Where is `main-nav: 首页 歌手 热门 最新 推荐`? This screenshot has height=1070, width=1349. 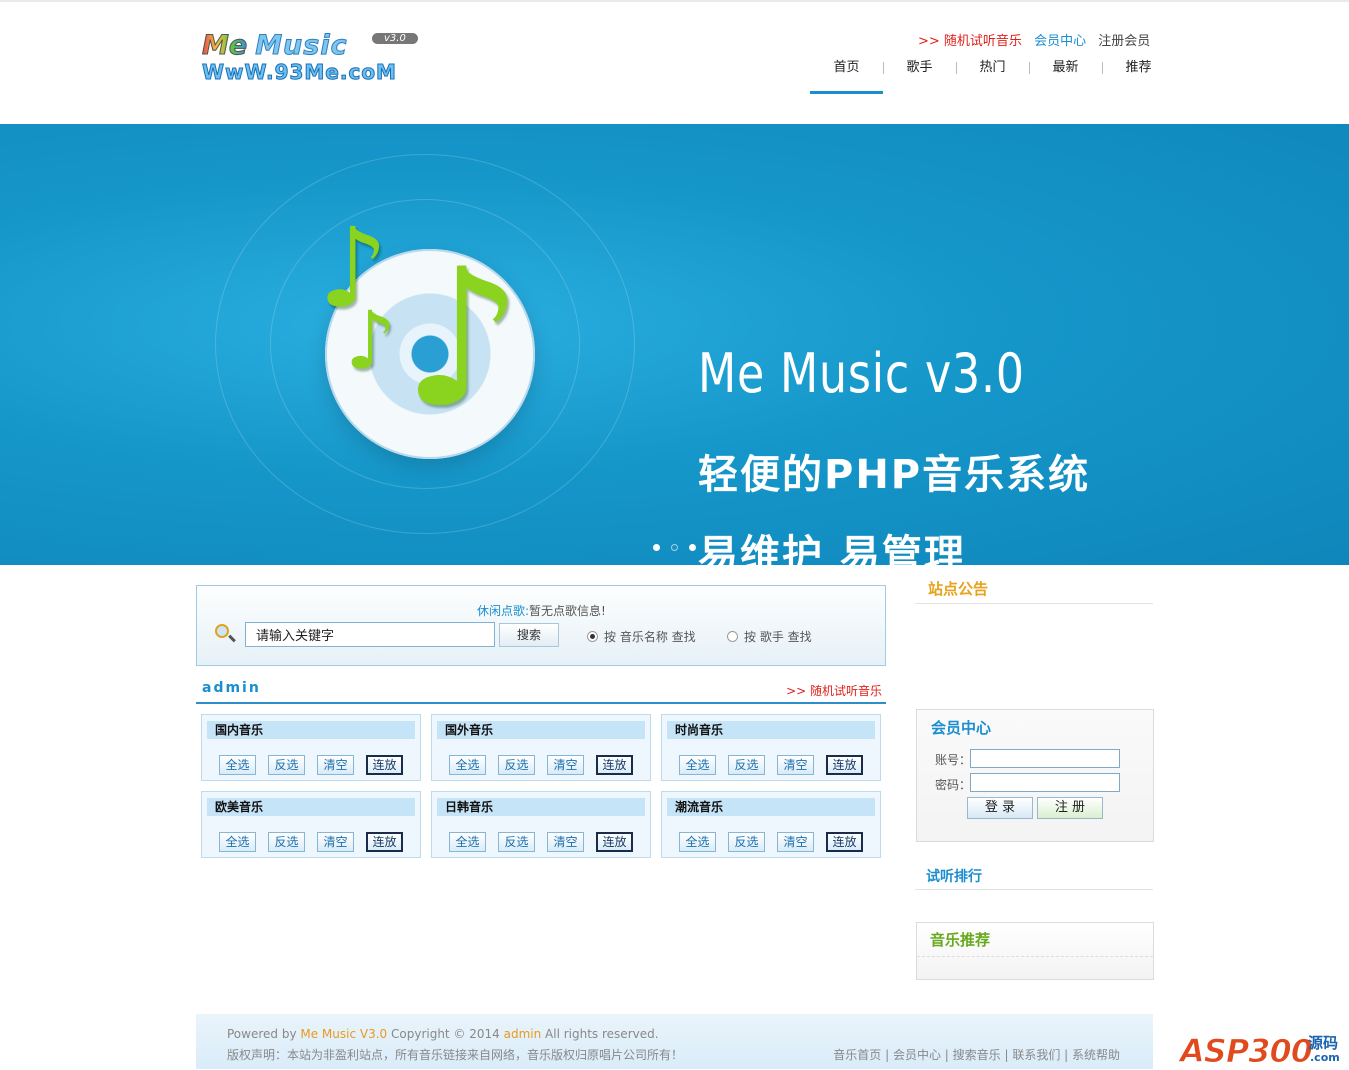
main-nav: 首页 歌手 热门 最新 推荐 is located at coordinates (992, 76).